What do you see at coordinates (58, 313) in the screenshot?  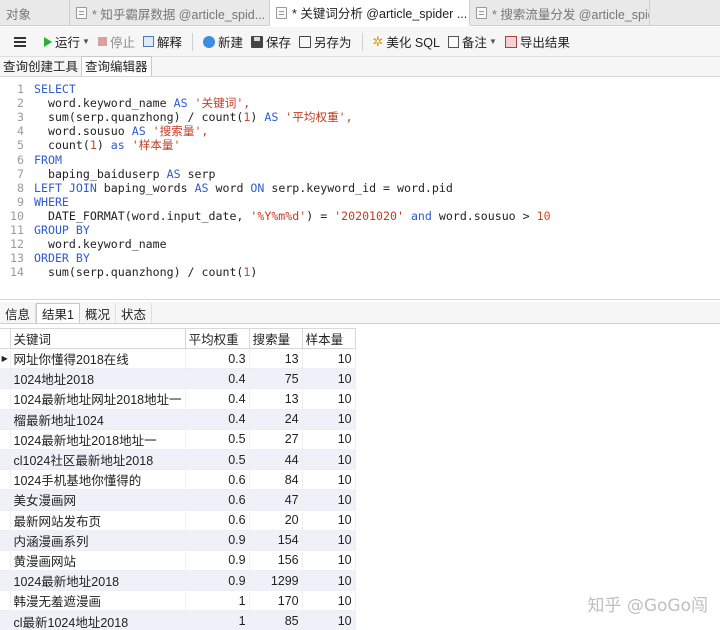 I see `tab-result-1: 结果1` at bounding box center [58, 313].